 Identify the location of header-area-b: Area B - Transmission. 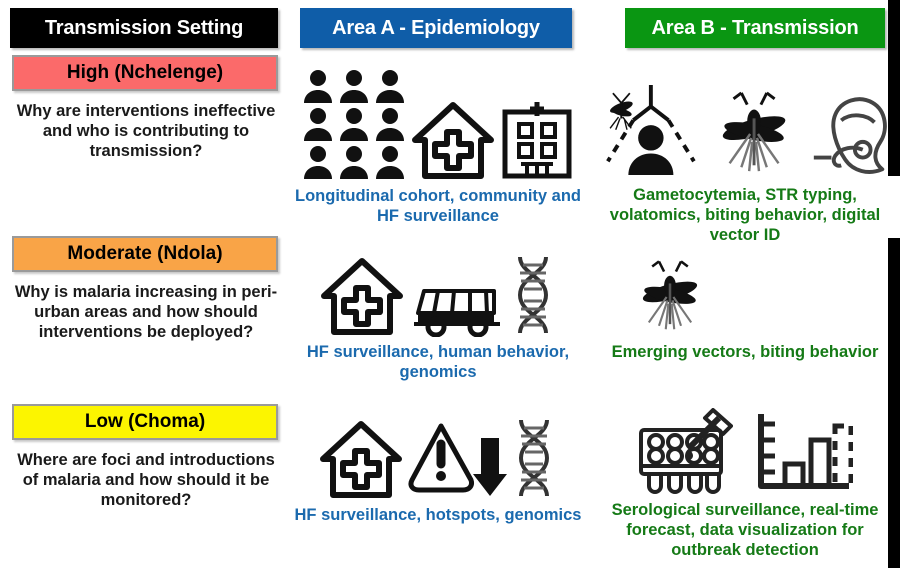
(755, 28).